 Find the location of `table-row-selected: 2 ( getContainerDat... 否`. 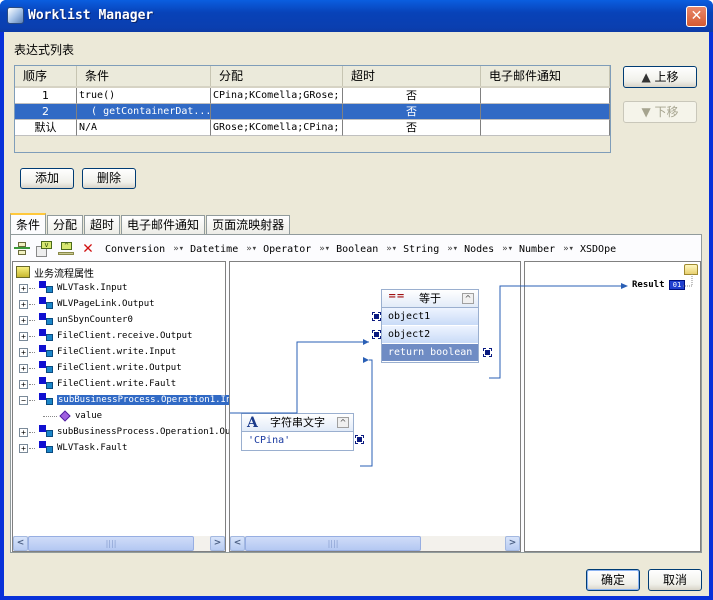

table-row-selected: 2 ( getContainerDat... 否 is located at coordinates (312, 112).